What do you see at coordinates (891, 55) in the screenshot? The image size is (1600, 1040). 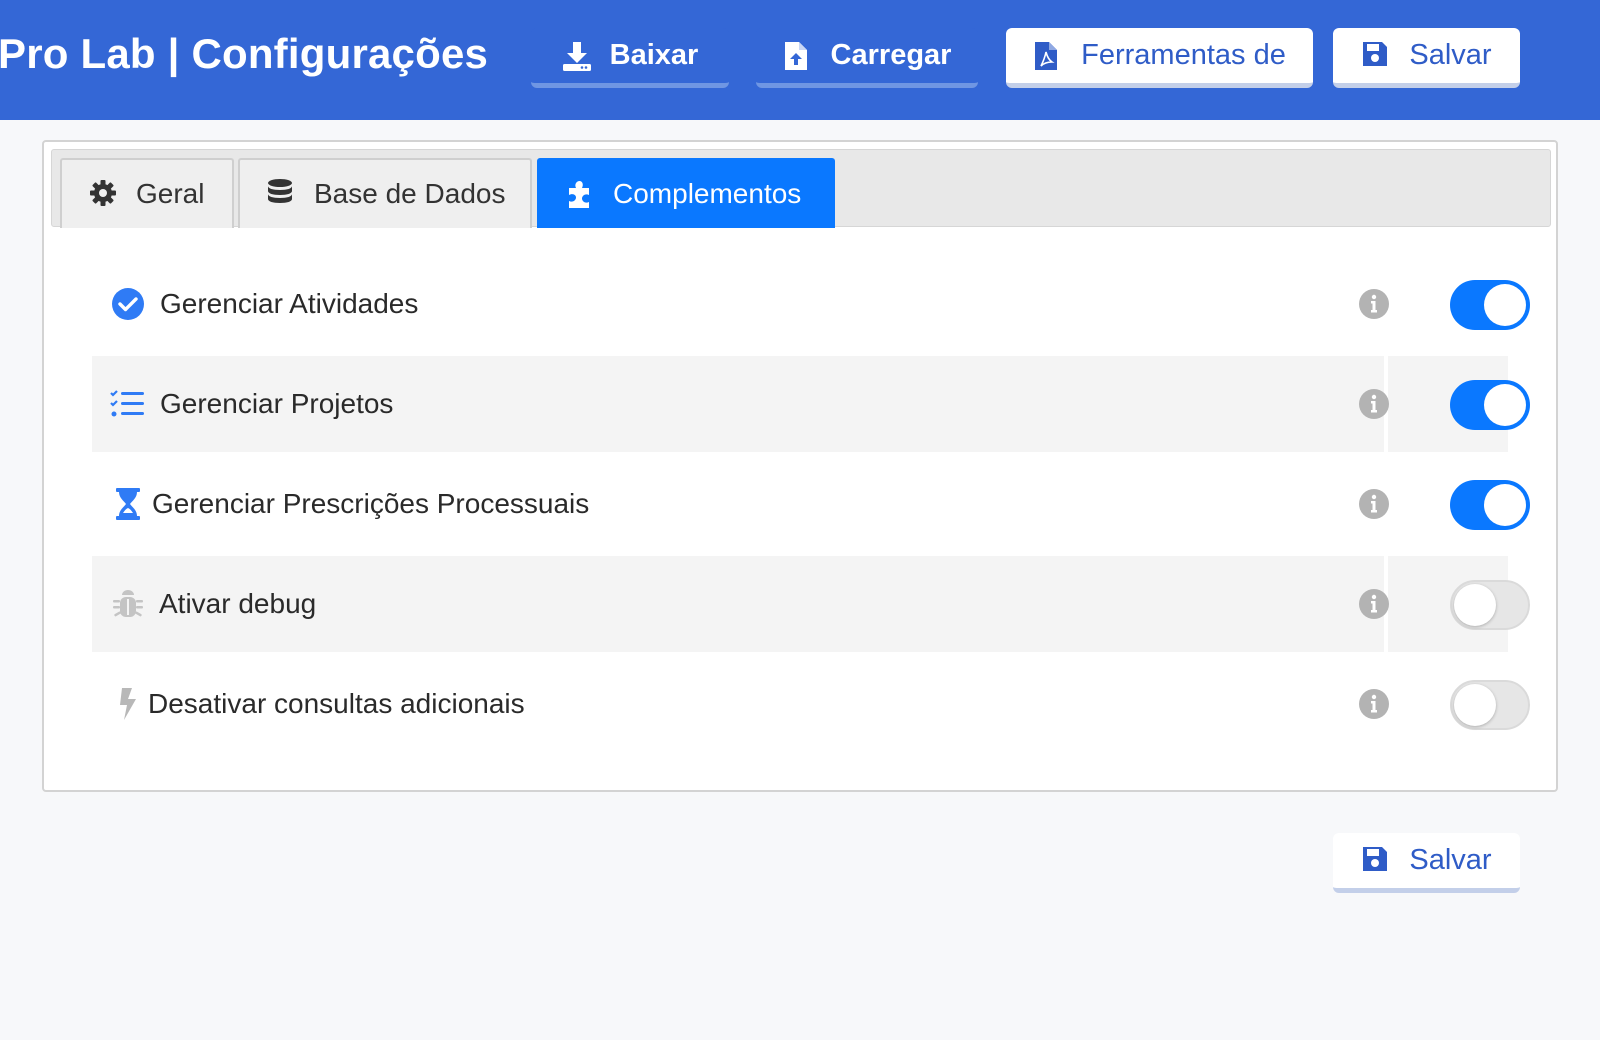 I see `upload-button-label: Carregar` at bounding box center [891, 55].